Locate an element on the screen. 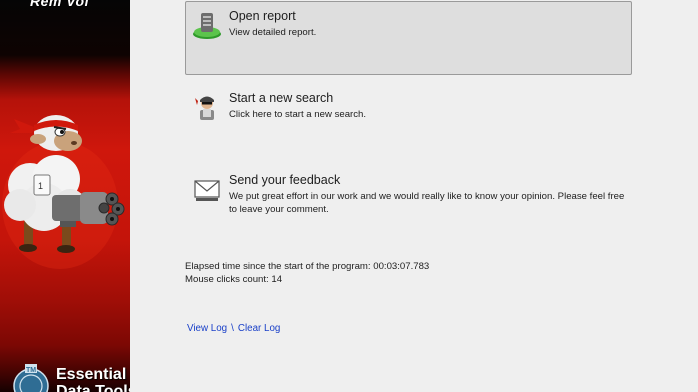  logo-text: Rem Vol is located at coordinates (59, 4).